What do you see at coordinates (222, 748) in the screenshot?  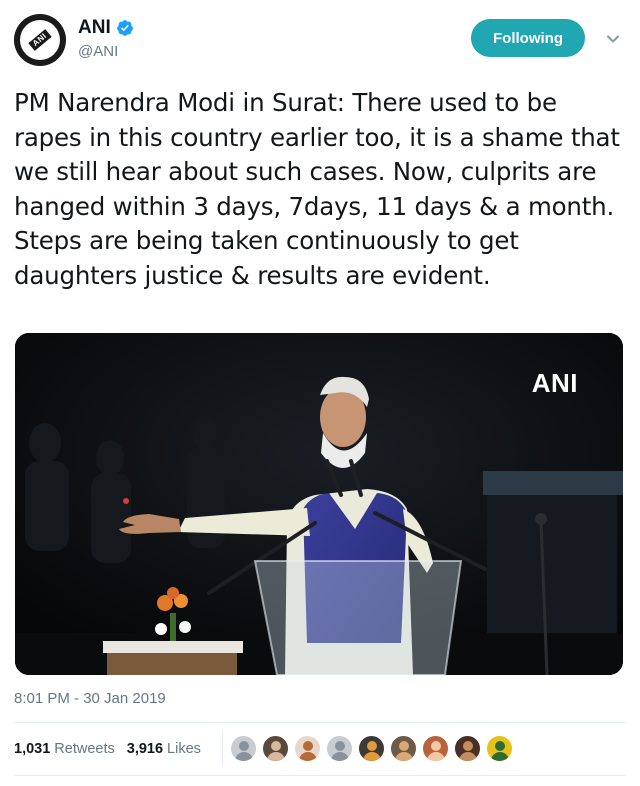 I see `stats-separator` at bounding box center [222, 748].